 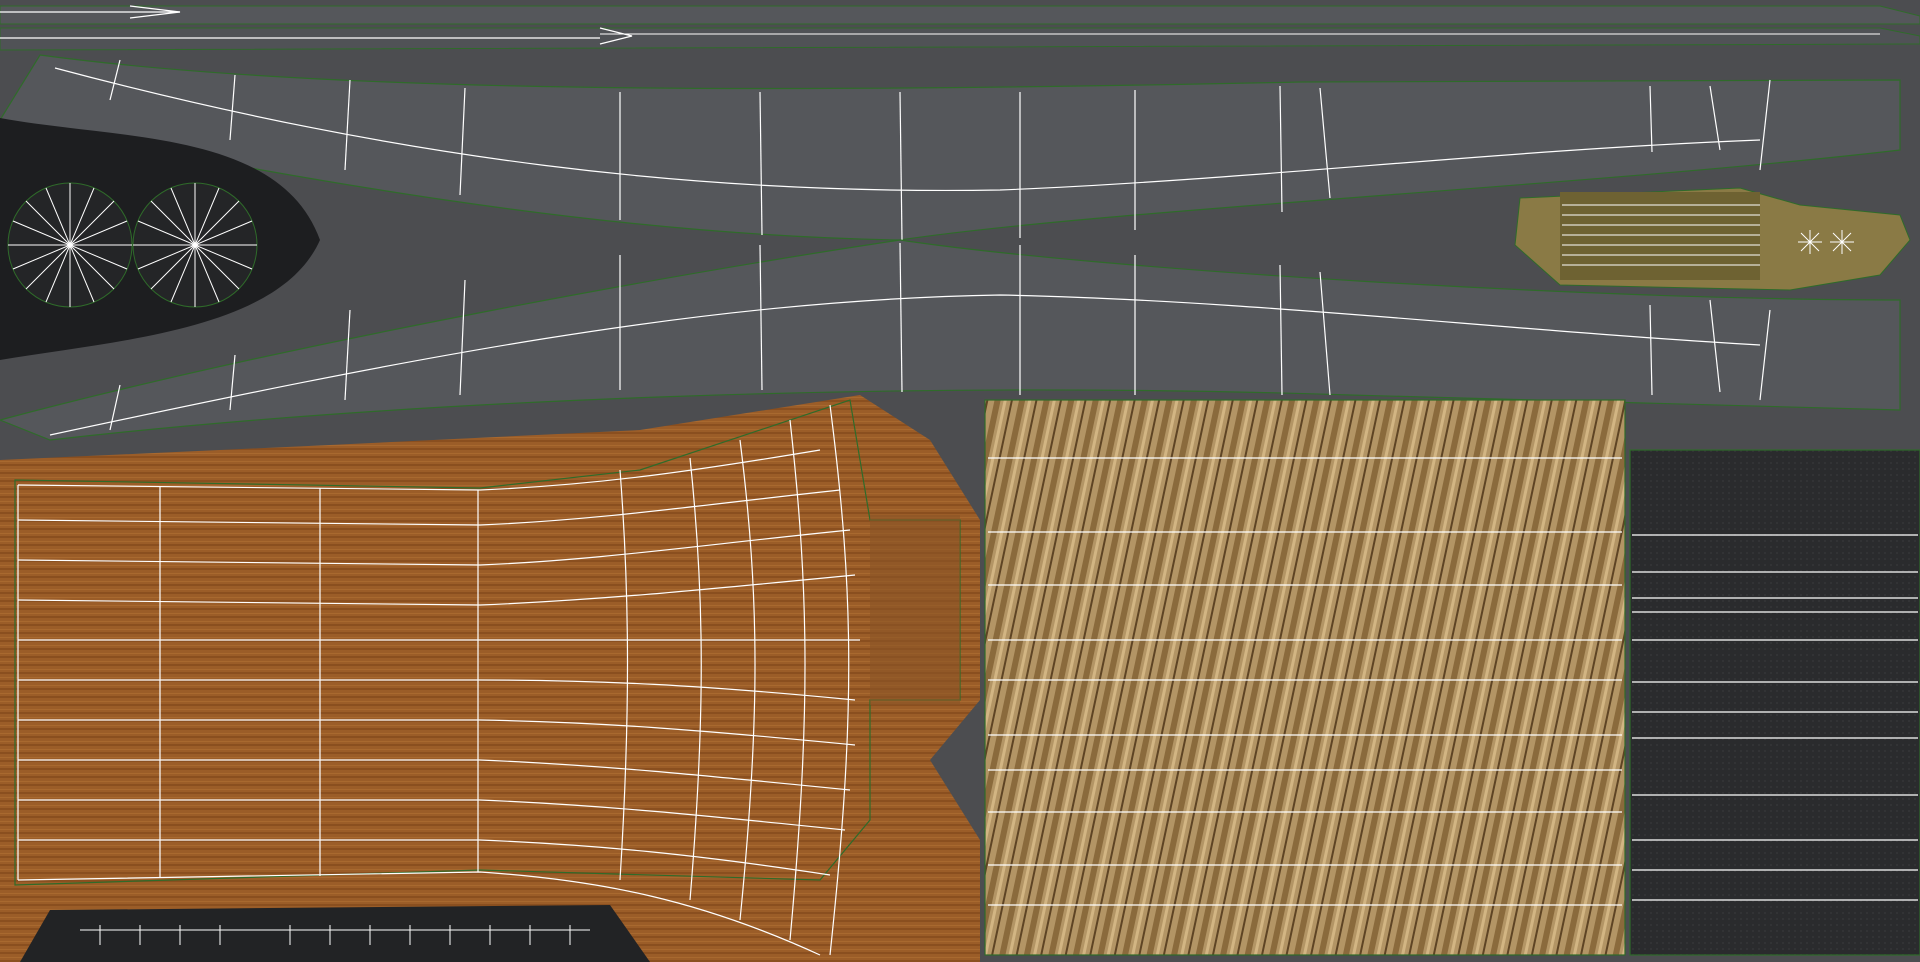 I want to click on strap-strip-island, so click(x=960, y=28).